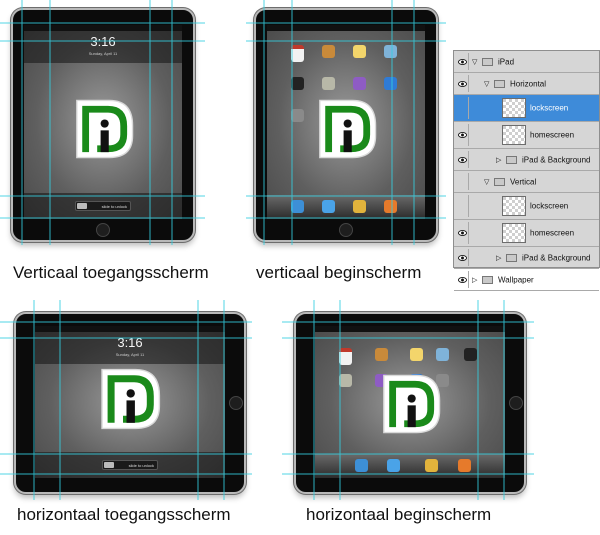  Describe the element at coordinates (399, 514) in the screenshot. I see `caption-horizontal-homescreen: horizontaal beginscherm` at that location.